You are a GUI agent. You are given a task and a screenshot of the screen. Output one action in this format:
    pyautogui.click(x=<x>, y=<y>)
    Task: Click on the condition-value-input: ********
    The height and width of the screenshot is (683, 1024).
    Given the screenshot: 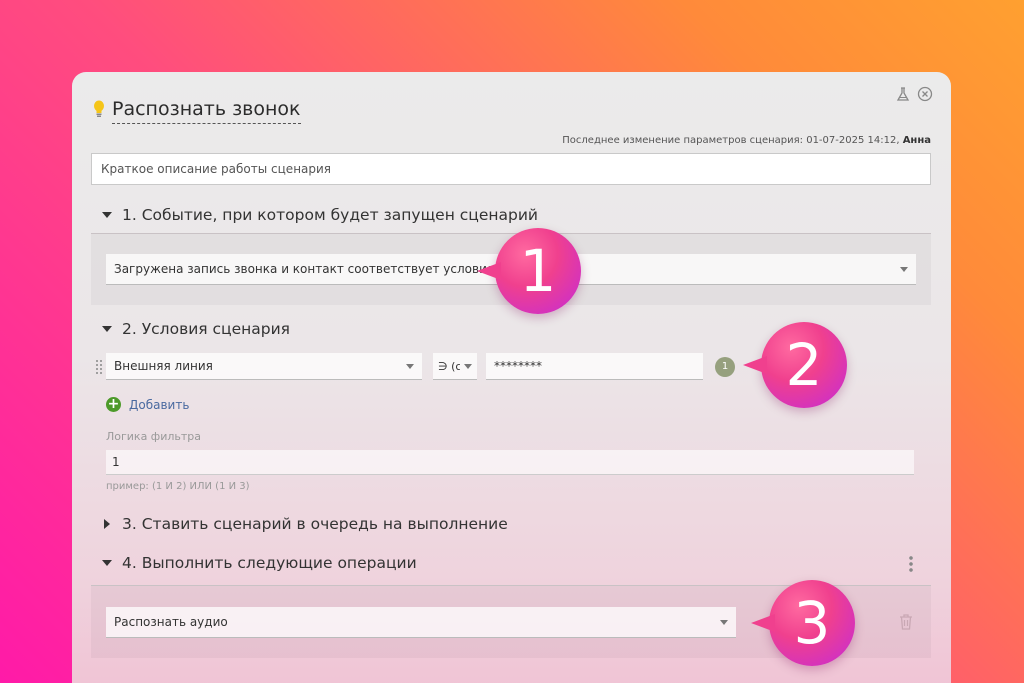 What is the action you would take?
    pyautogui.click(x=594, y=366)
    